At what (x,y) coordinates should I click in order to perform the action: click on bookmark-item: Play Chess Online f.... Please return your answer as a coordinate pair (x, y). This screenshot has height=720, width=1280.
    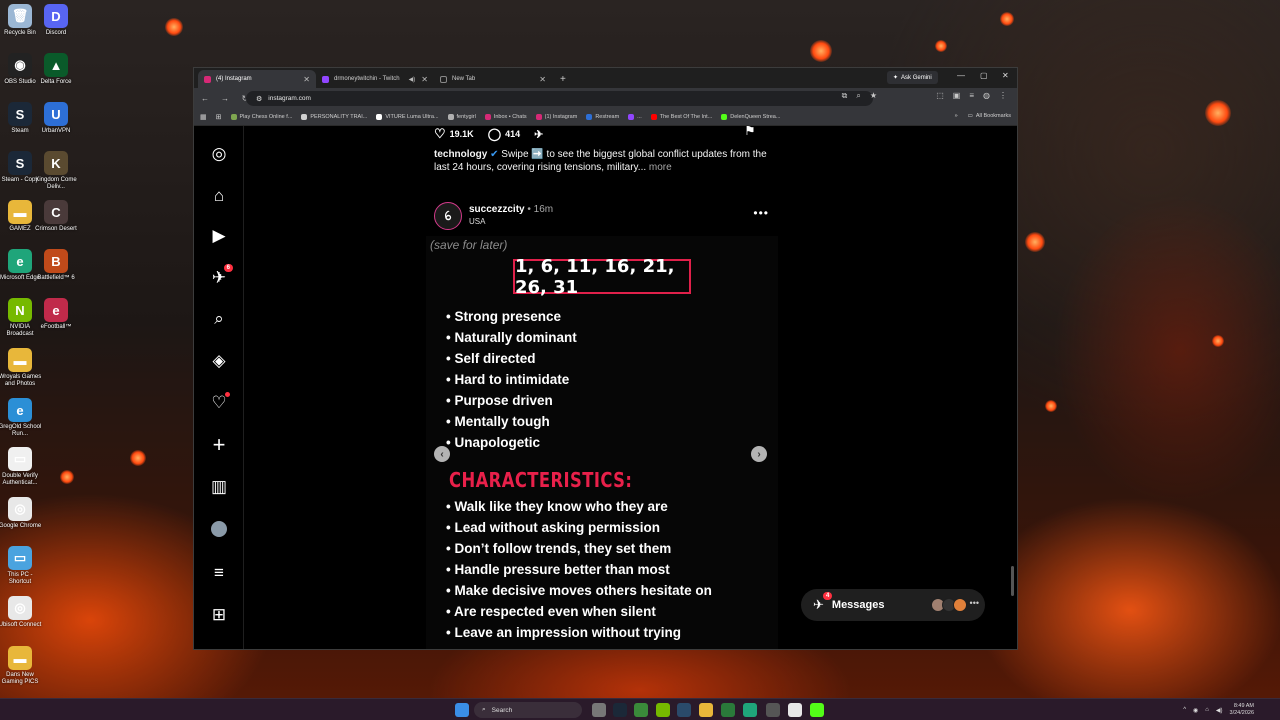
    Looking at the image, I should click on (261, 117).